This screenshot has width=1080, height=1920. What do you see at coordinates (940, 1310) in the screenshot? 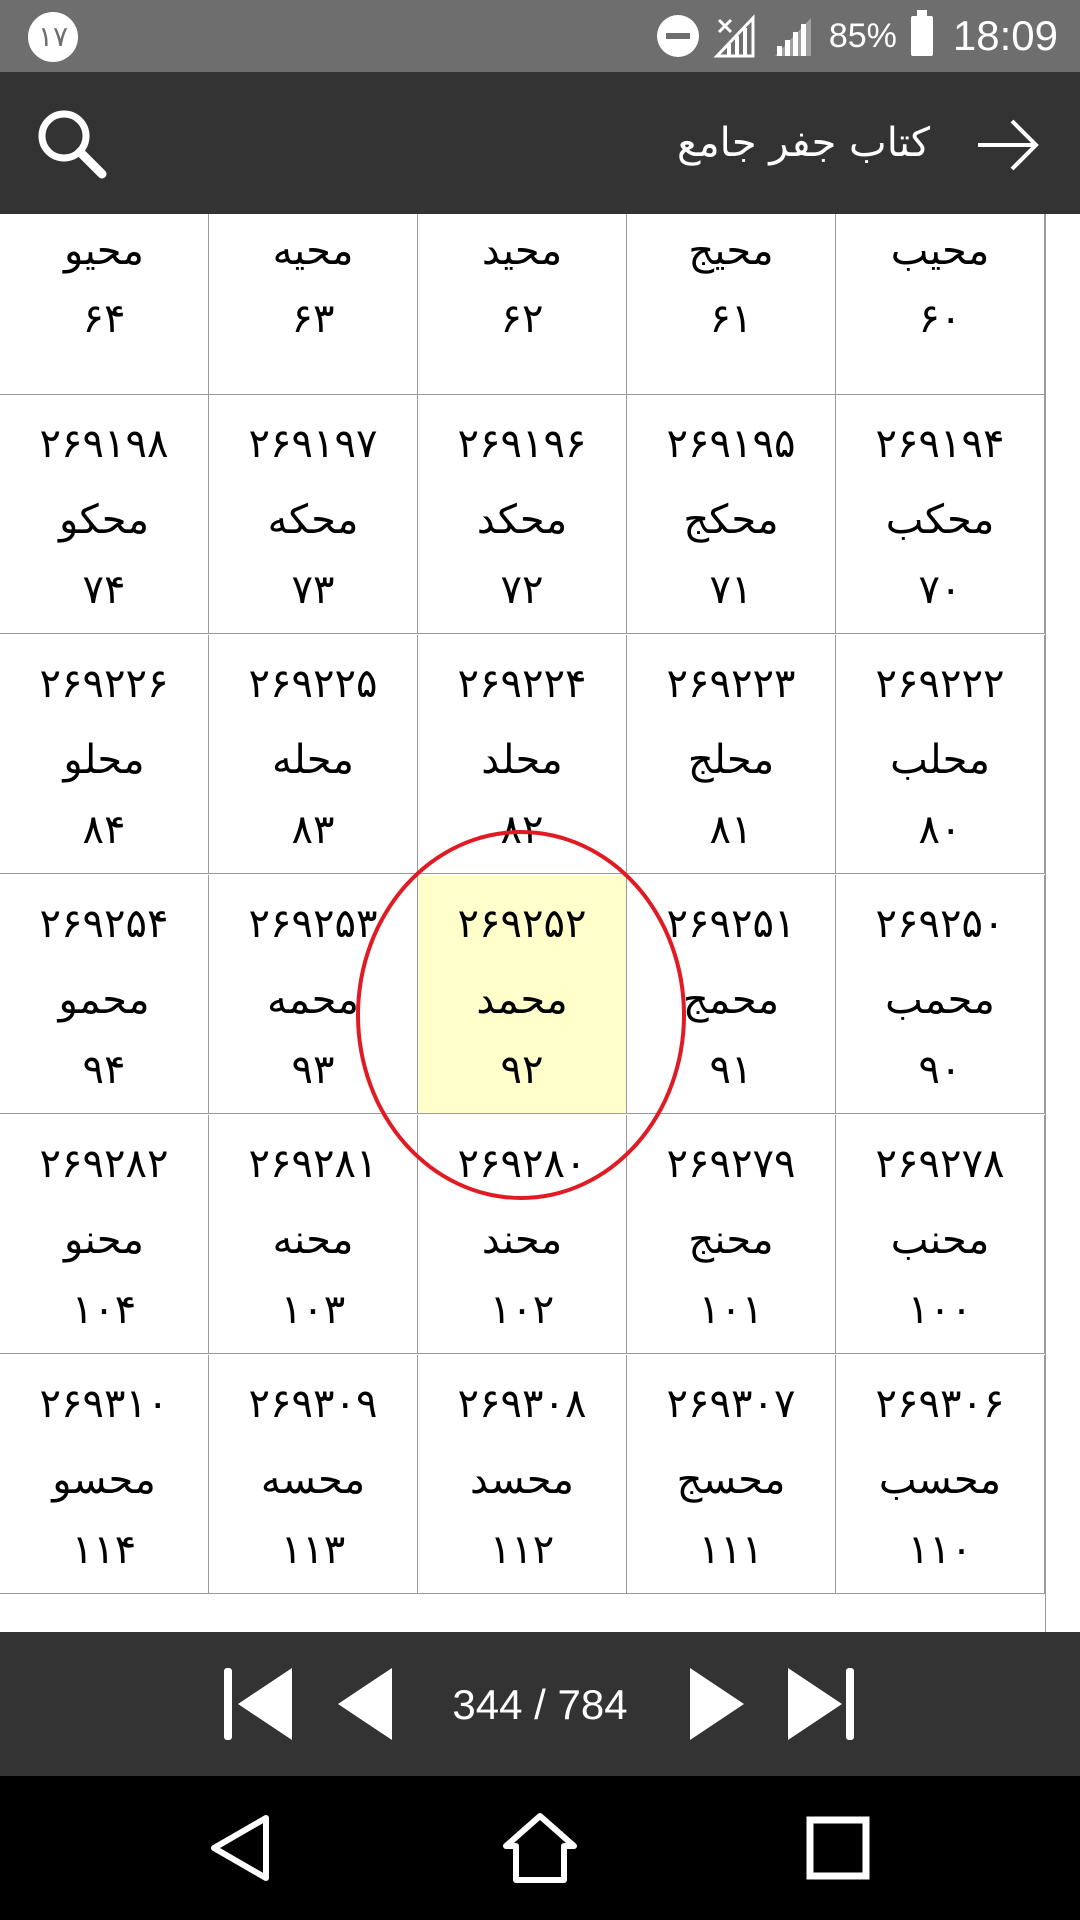
I see `cell-index: ۱۰۰` at bounding box center [940, 1310].